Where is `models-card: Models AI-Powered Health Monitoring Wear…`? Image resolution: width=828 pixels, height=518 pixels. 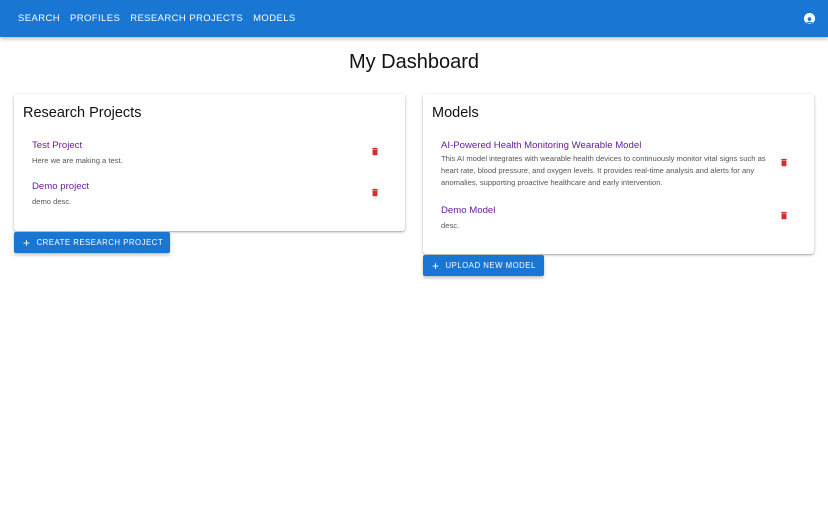
models-card: Models AI-Powered Health Monitoring Wear… is located at coordinates (618, 174).